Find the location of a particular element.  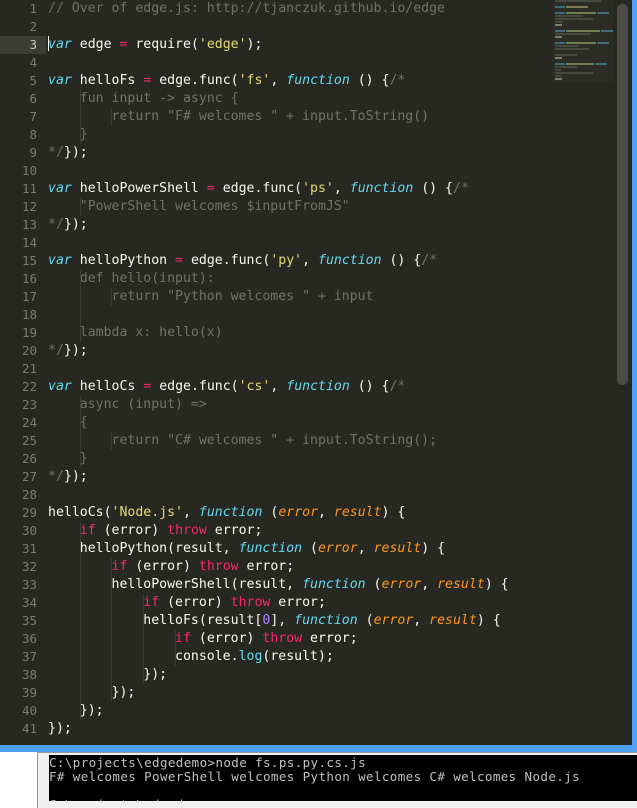

token-str: 'cs' is located at coordinates (254, 386).